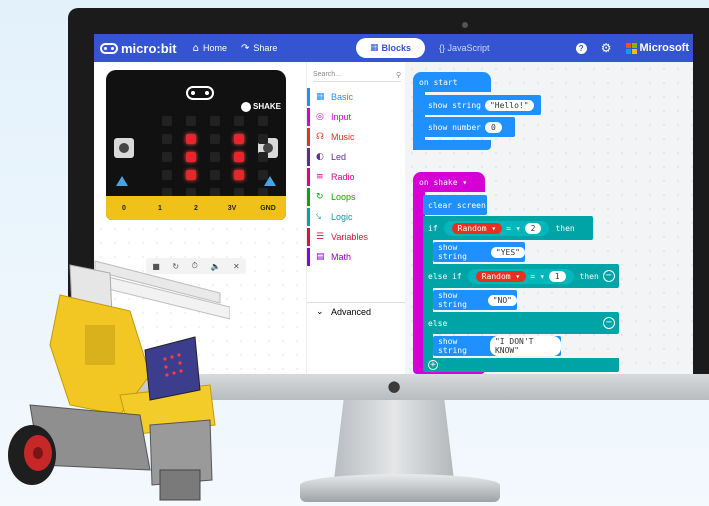 The image size is (709, 506). What do you see at coordinates (356, 117) in the screenshot?
I see `category-input: ◎ Input` at bounding box center [356, 117].